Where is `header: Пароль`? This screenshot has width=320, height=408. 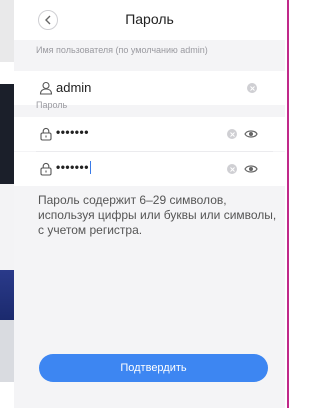
header: Пароль is located at coordinates (149, 20).